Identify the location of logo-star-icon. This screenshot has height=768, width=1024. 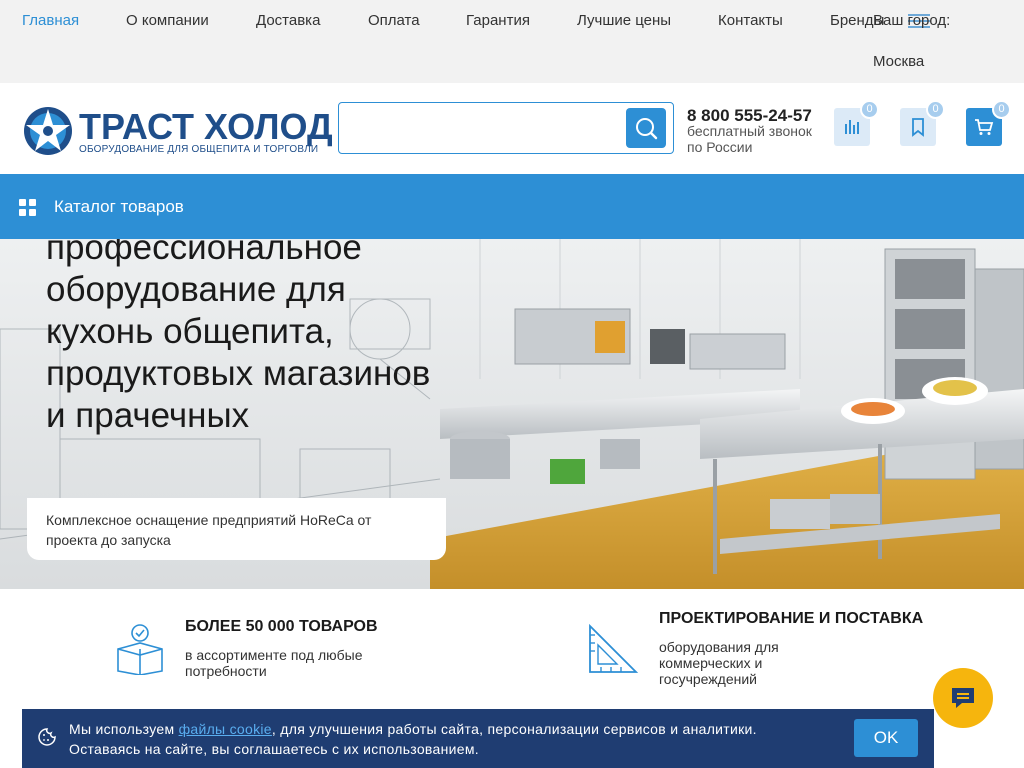
(48, 131).